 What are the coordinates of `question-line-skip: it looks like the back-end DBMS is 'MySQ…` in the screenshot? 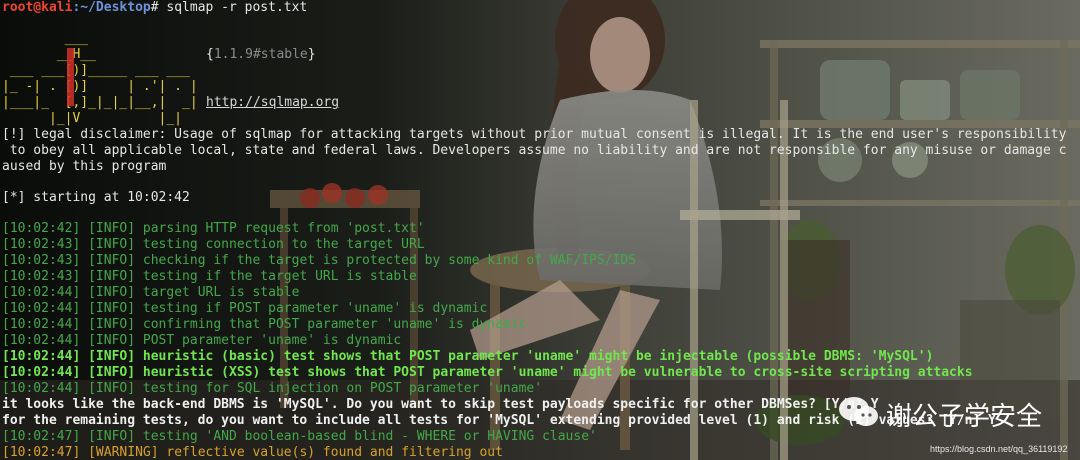 It's located at (440, 404).